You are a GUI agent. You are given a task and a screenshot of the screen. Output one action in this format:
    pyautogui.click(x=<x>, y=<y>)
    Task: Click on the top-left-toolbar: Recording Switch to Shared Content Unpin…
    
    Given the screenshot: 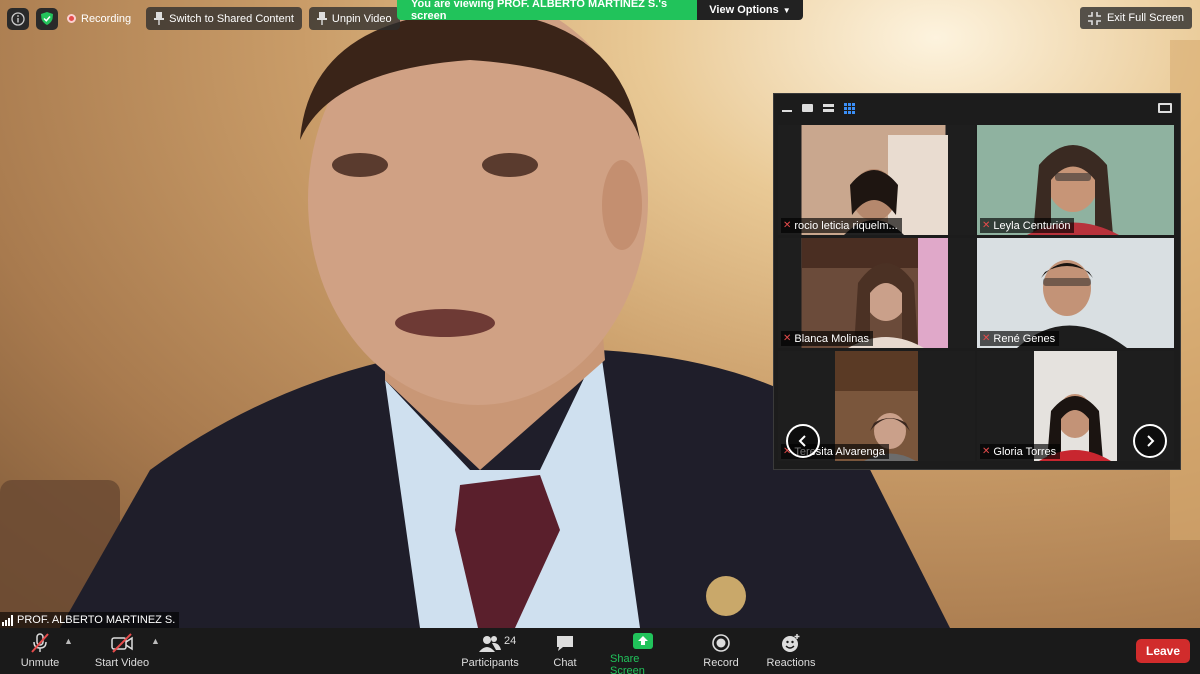 What is the action you would take?
    pyautogui.click(x=203, y=18)
    